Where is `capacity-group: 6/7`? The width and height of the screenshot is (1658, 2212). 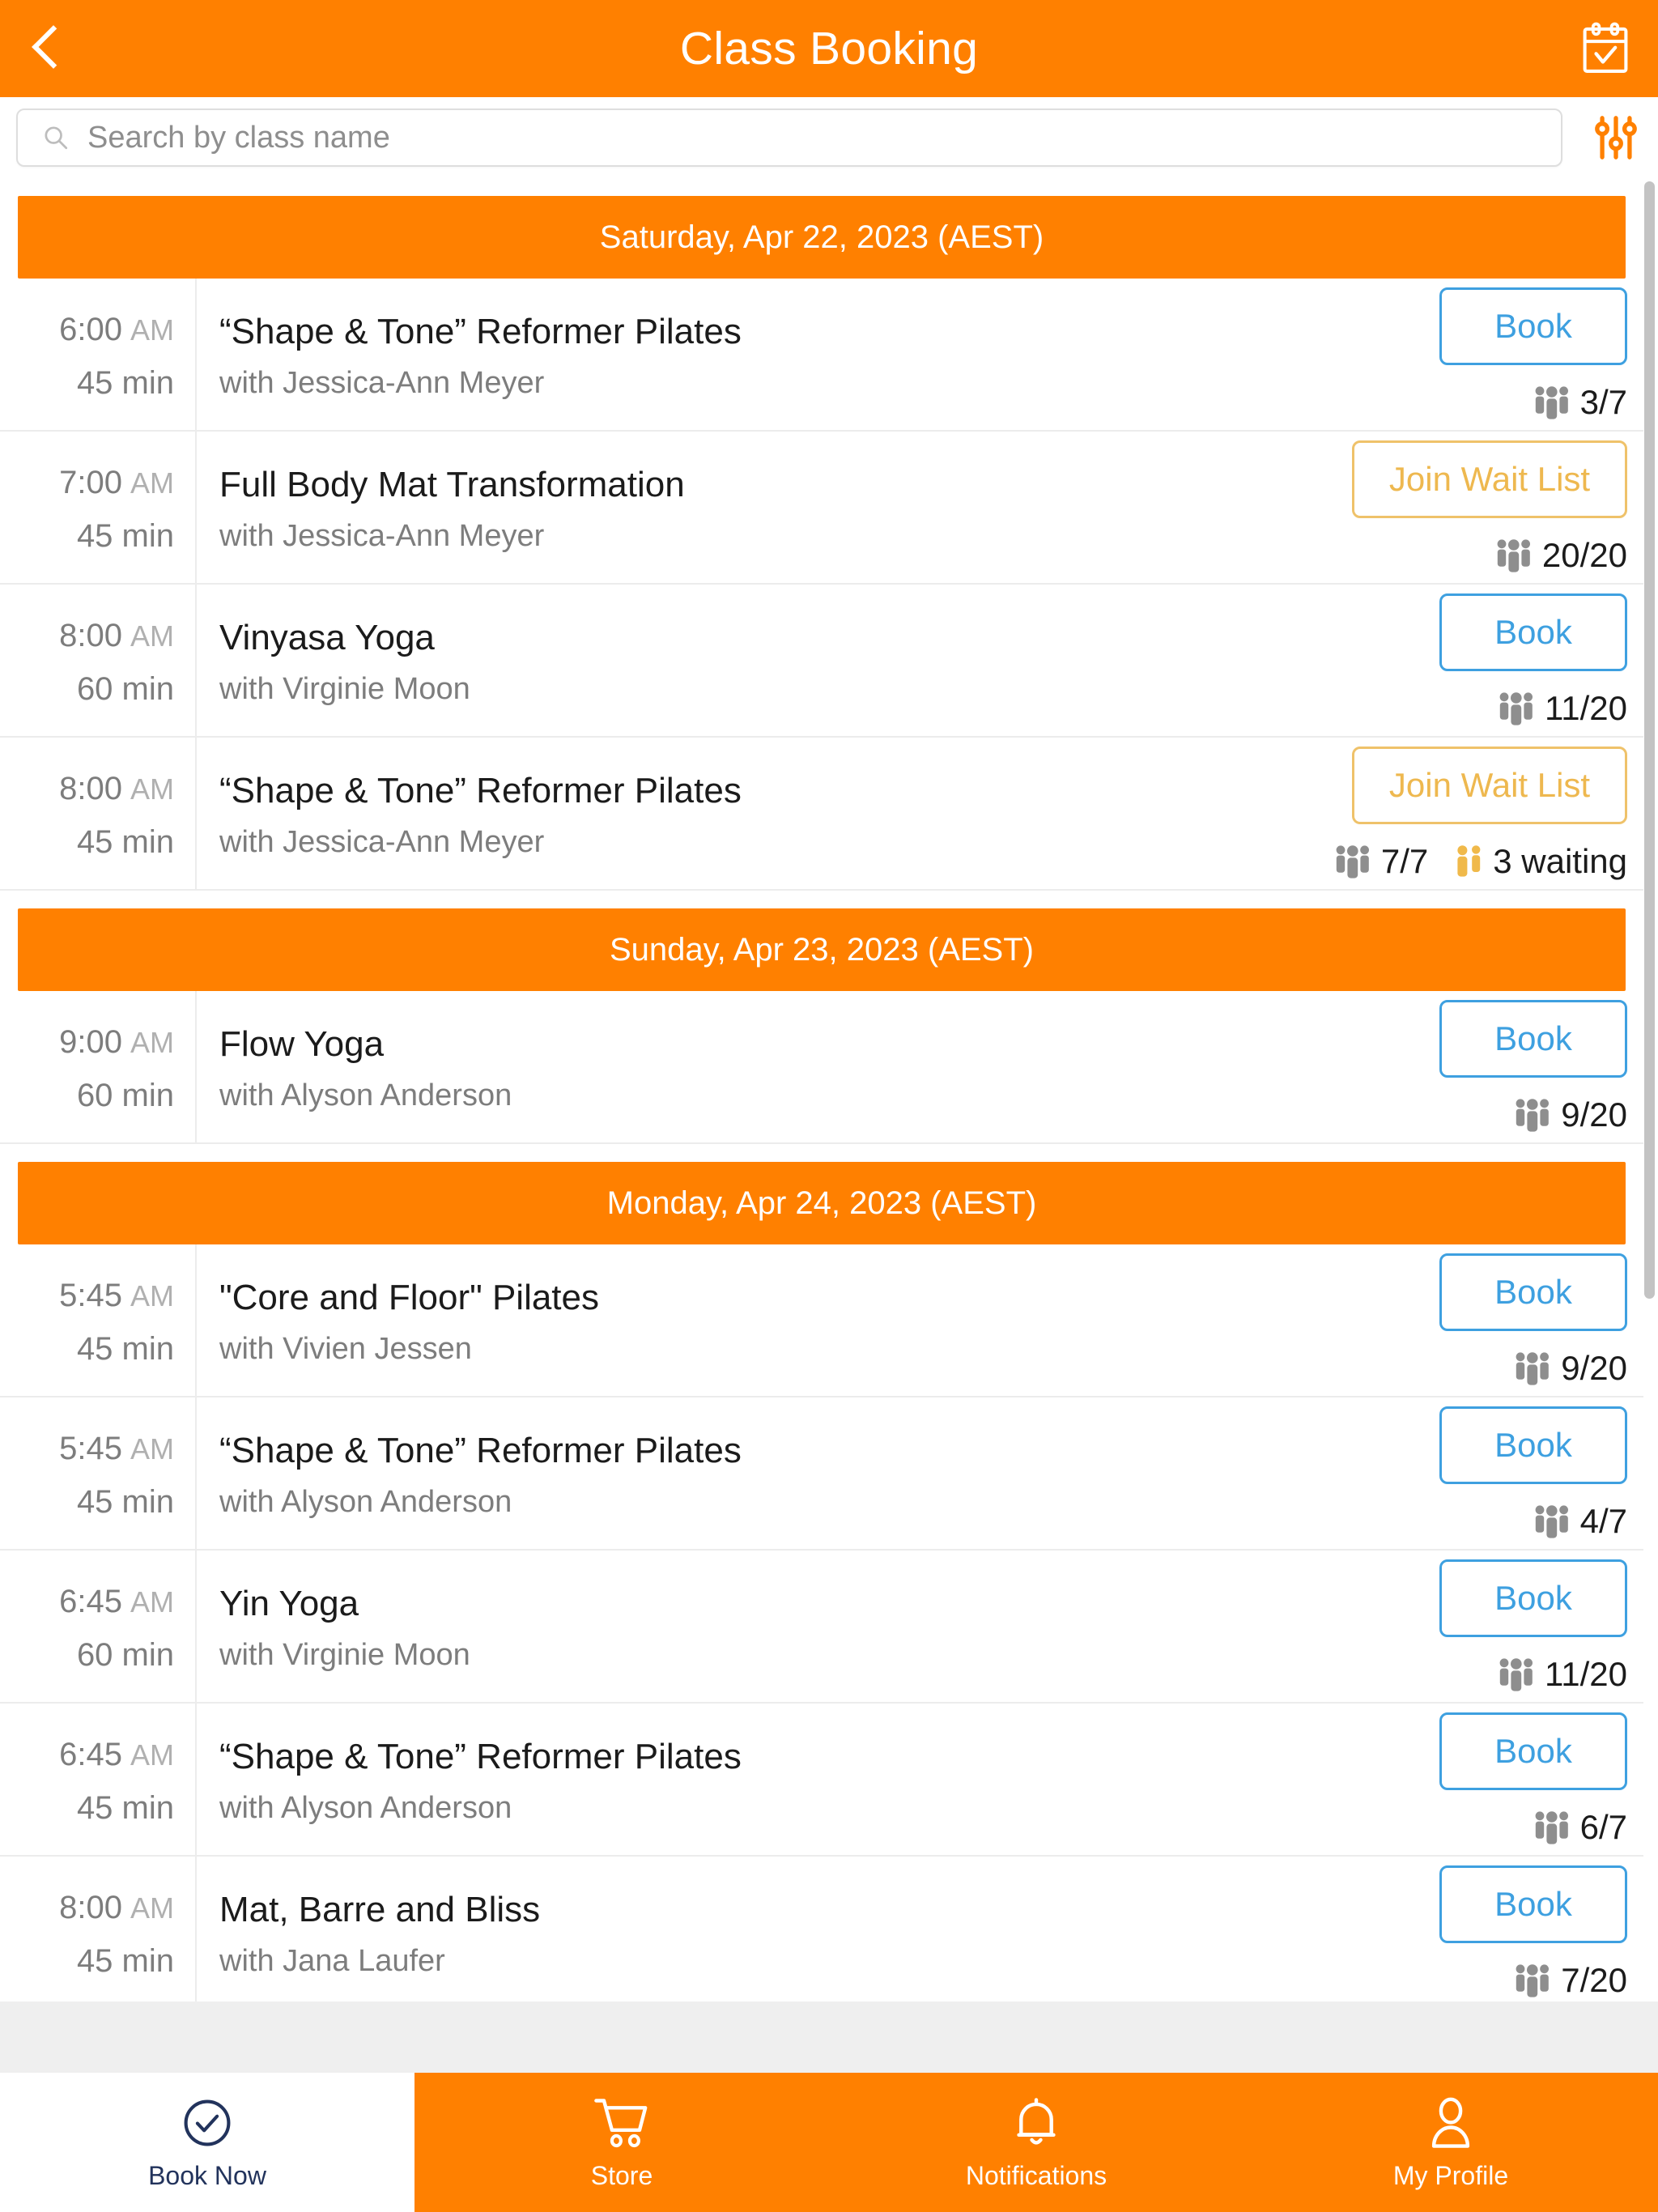
capacity-group: 6/7 is located at coordinates (1580, 1828).